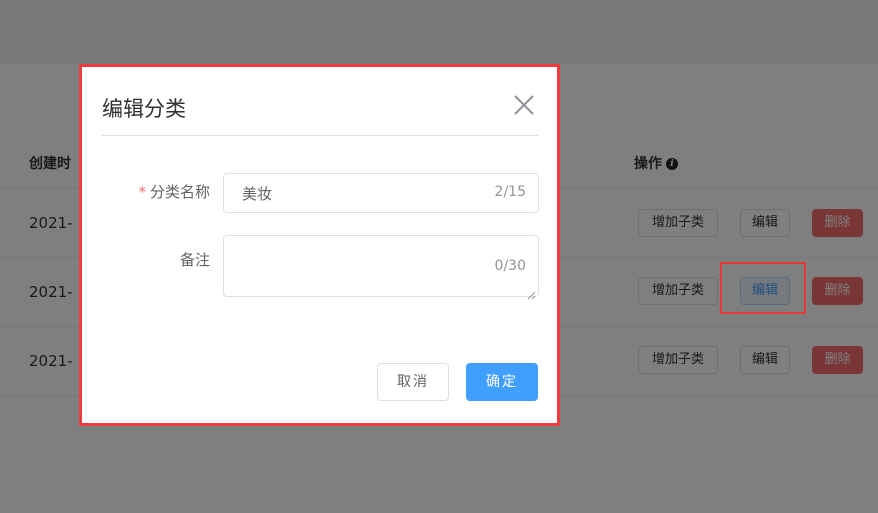 Image resolution: width=878 pixels, height=513 pixels. What do you see at coordinates (524, 105) in the screenshot?
I see `close-icon` at bounding box center [524, 105].